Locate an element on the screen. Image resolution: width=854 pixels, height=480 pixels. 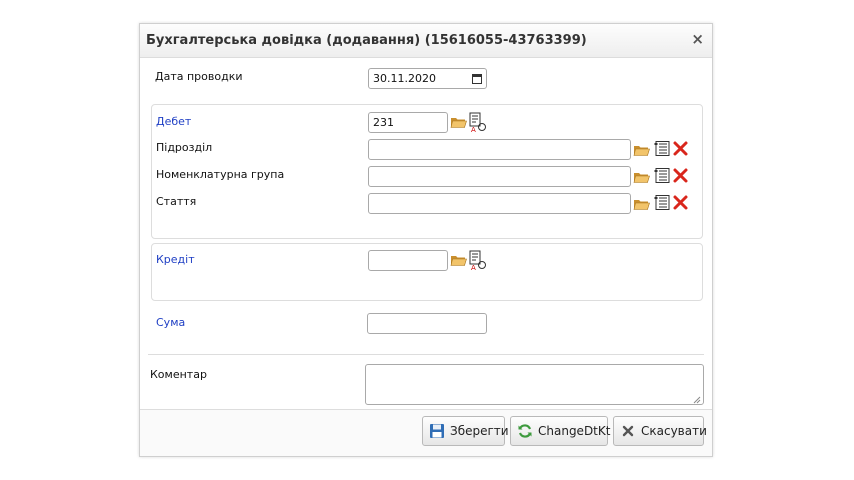
article-label: Стаття is located at coordinates (176, 201).